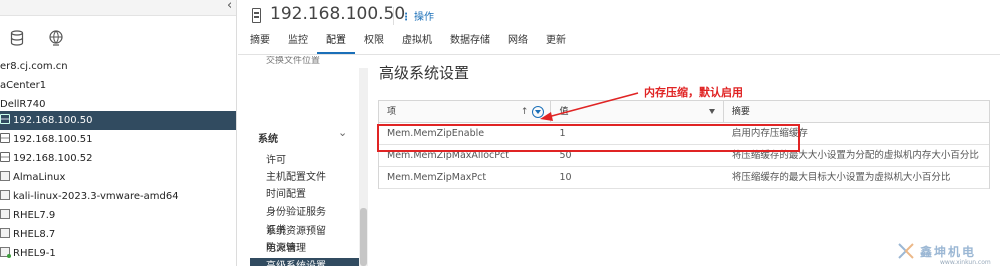 This screenshot has height=266, width=1000. What do you see at coordinates (336, 44) in the screenshot?
I see `tab-configure: 配置` at bounding box center [336, 44].